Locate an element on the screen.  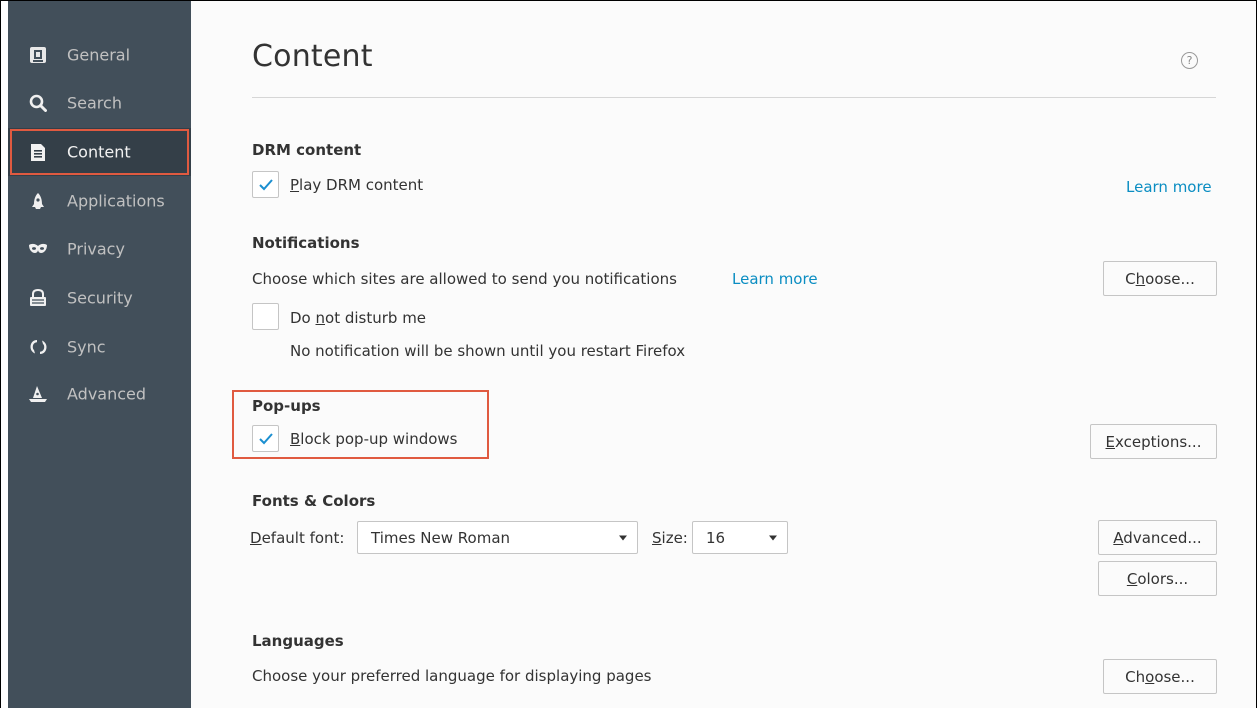
sidebar-item-advanced: Advanced is located at coordinates (99, 394).